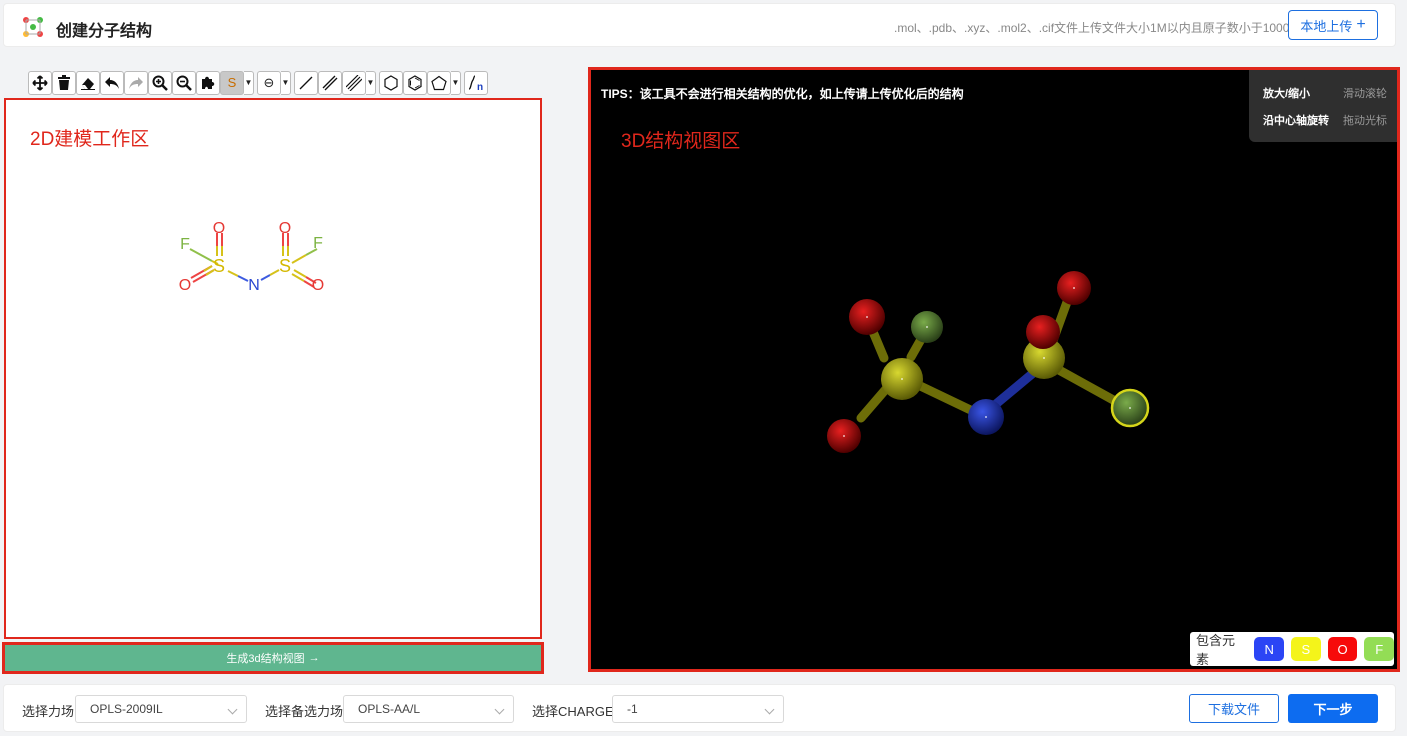 Image resolution: width=1407 pixels, height=736 pixels. Describe the element at coordinates (1296, 121) in the screenshot. I see `help-key: 沿中心轴旋转` at that location.